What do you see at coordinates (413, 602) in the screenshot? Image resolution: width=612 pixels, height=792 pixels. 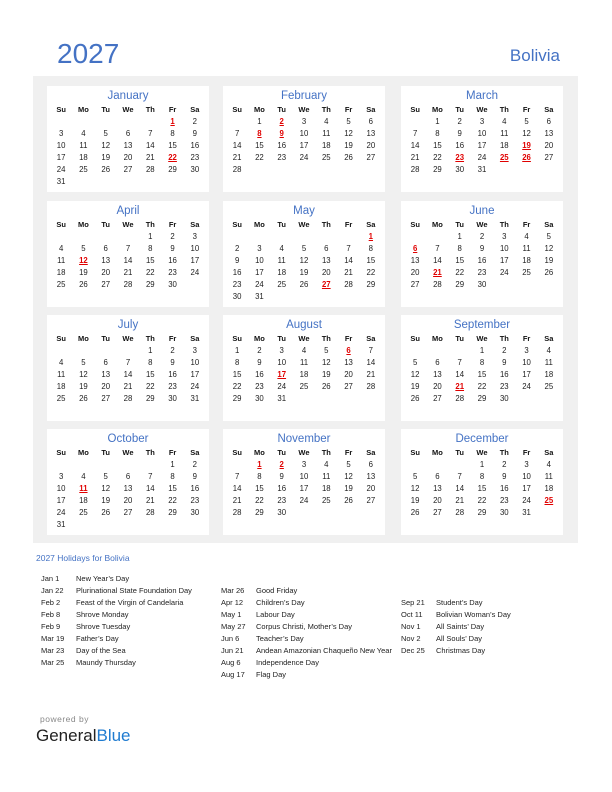 I see `holiday-date: Sep 21` at bounding box center [413, 602].